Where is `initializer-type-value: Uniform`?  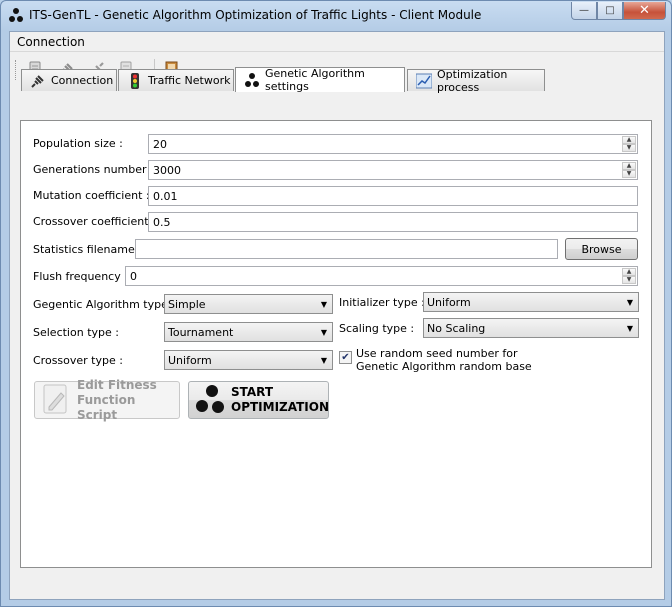
initializer-type-value: Uniform is located at coordinates (449, 302).